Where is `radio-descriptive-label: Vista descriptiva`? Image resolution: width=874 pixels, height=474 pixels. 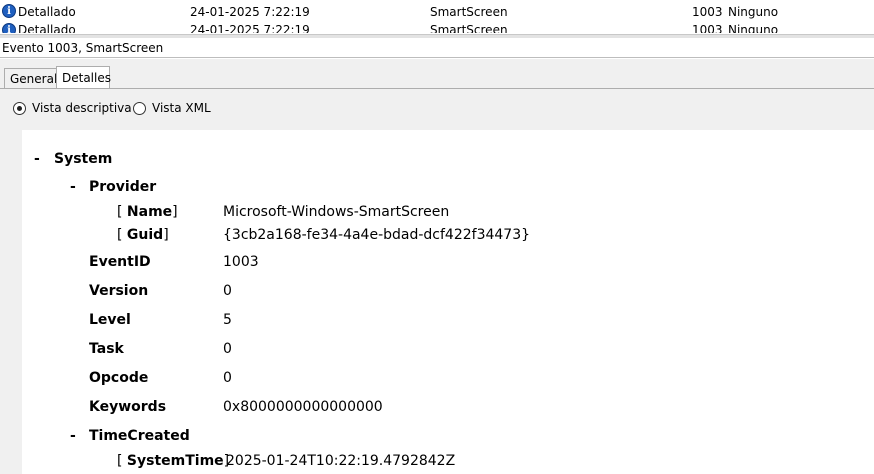 radio-descriptive-label: Vista descriptiva is located at coordinates (82, 108).